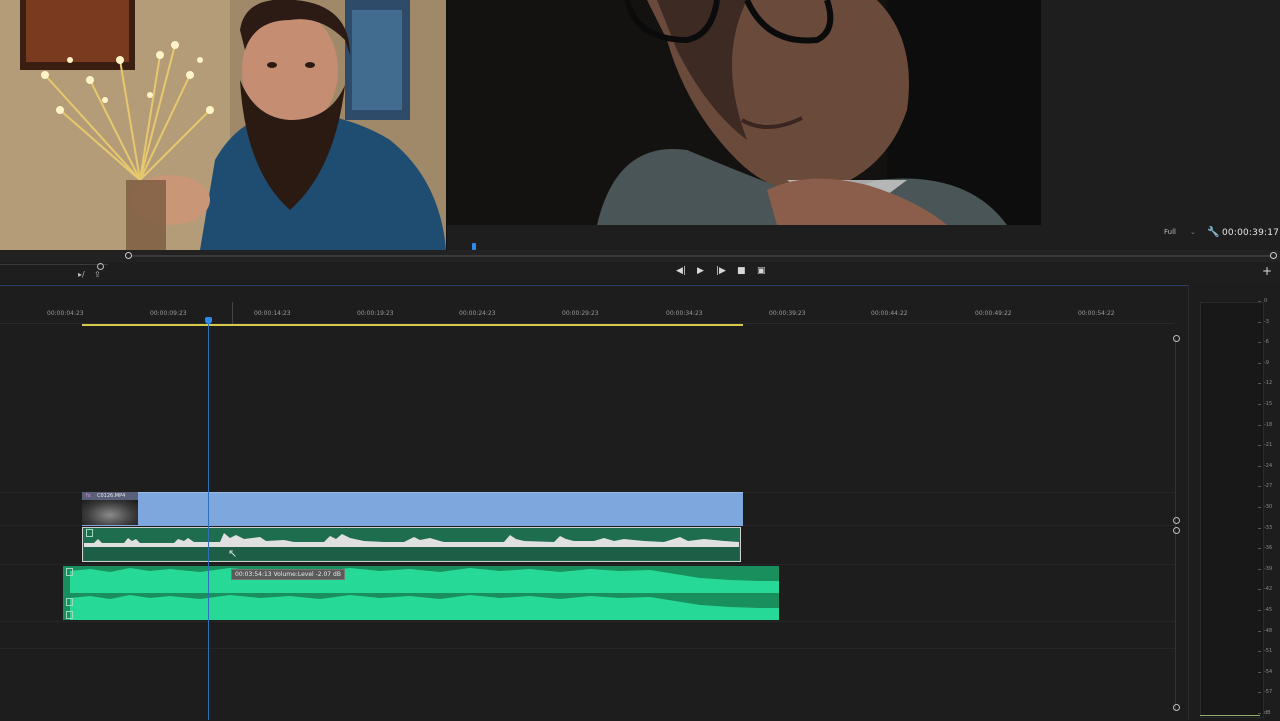  I want to click on meter-db-label: -36, so click(1268, 548).